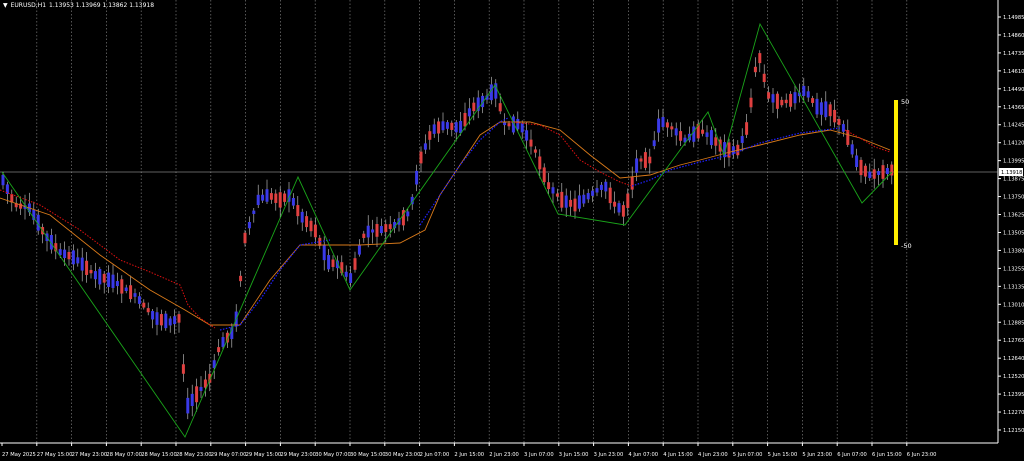  Describe the element at coordinates (1013, 90) in the screenshot. I see `price-tick-label: 1.14490` at that location.